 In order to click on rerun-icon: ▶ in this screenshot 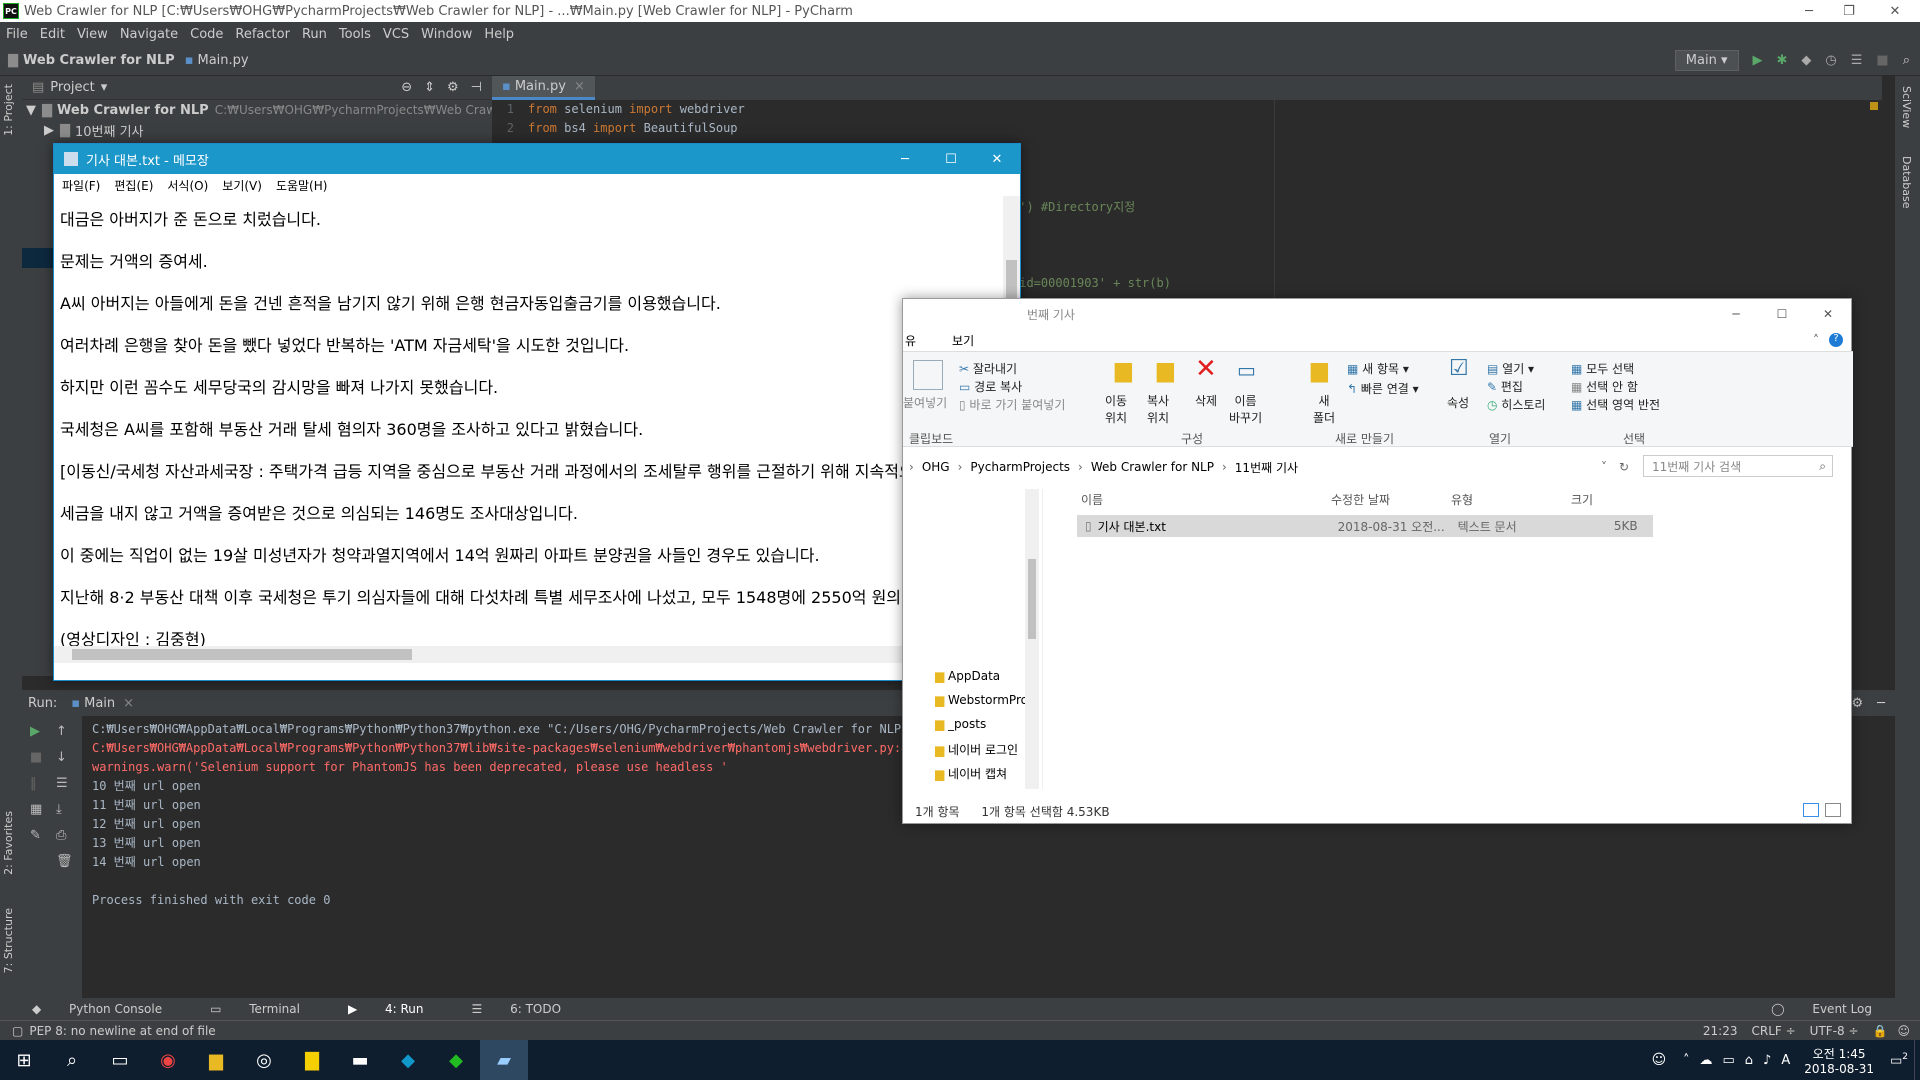, I will do `click(35, 731)`.